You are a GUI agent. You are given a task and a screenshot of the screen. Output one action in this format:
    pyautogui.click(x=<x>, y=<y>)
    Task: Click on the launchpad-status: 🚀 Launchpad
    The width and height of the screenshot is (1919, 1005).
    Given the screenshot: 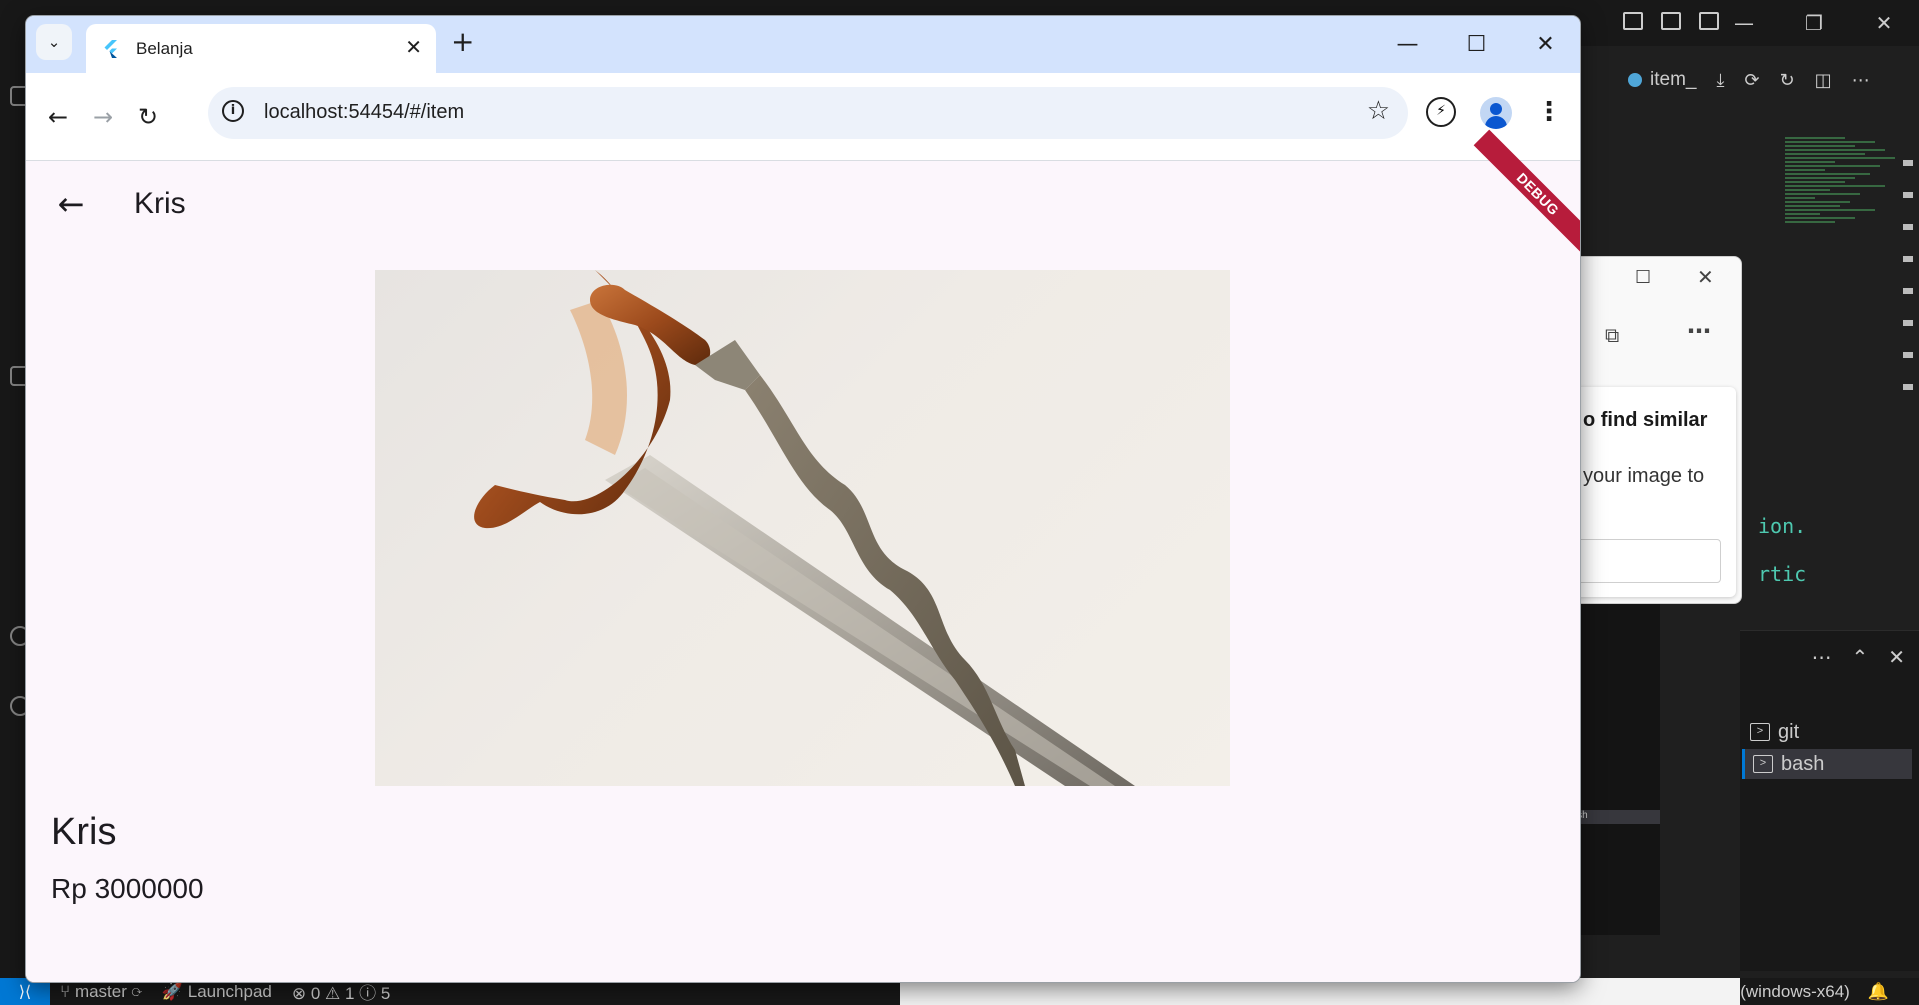 What is the action you would take?
    pyautogui.click(x=217, y=992)
    